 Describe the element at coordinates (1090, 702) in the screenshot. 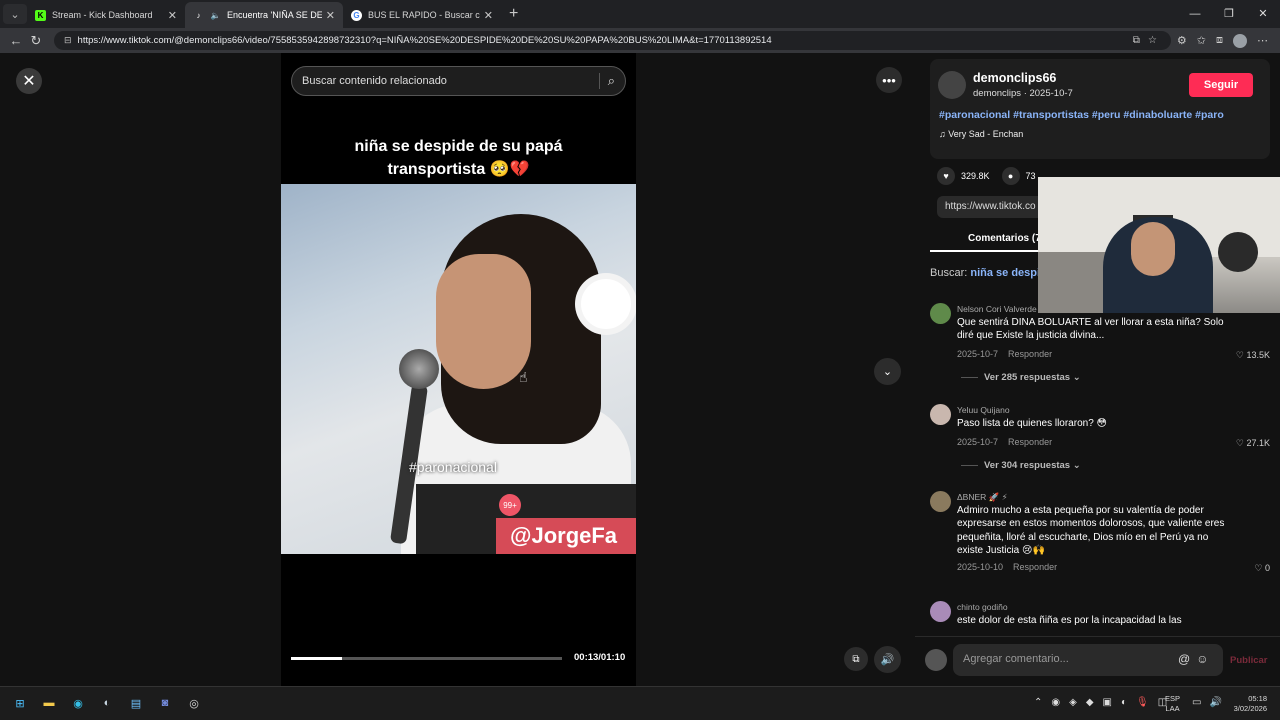

I see `tray-app-icon: ◆` at that location.